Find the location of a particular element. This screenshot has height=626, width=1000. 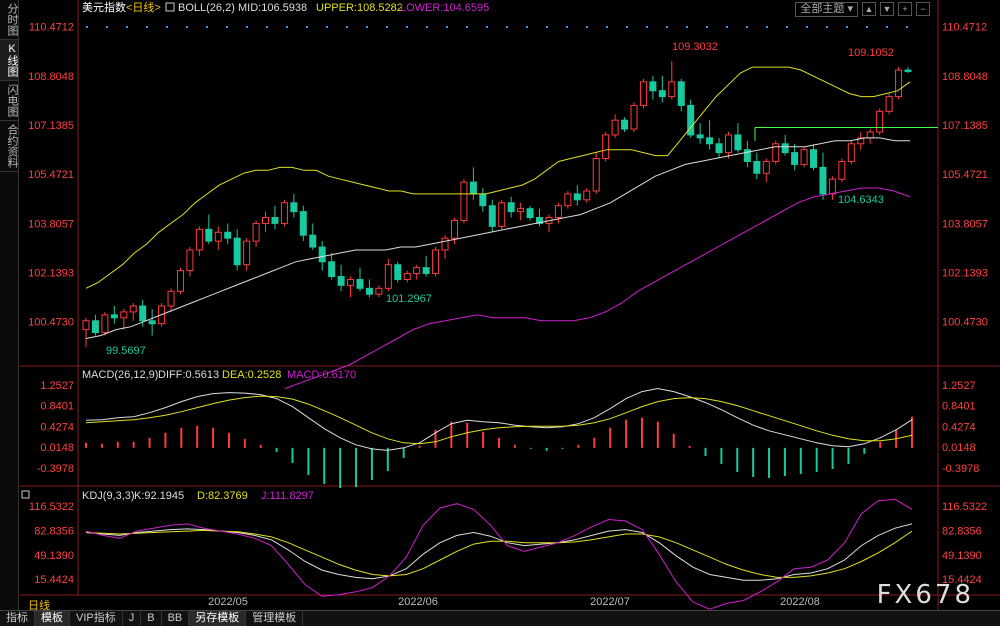

kdj-label: KDJ(9,3,3) is located at coordinates (108, 496).